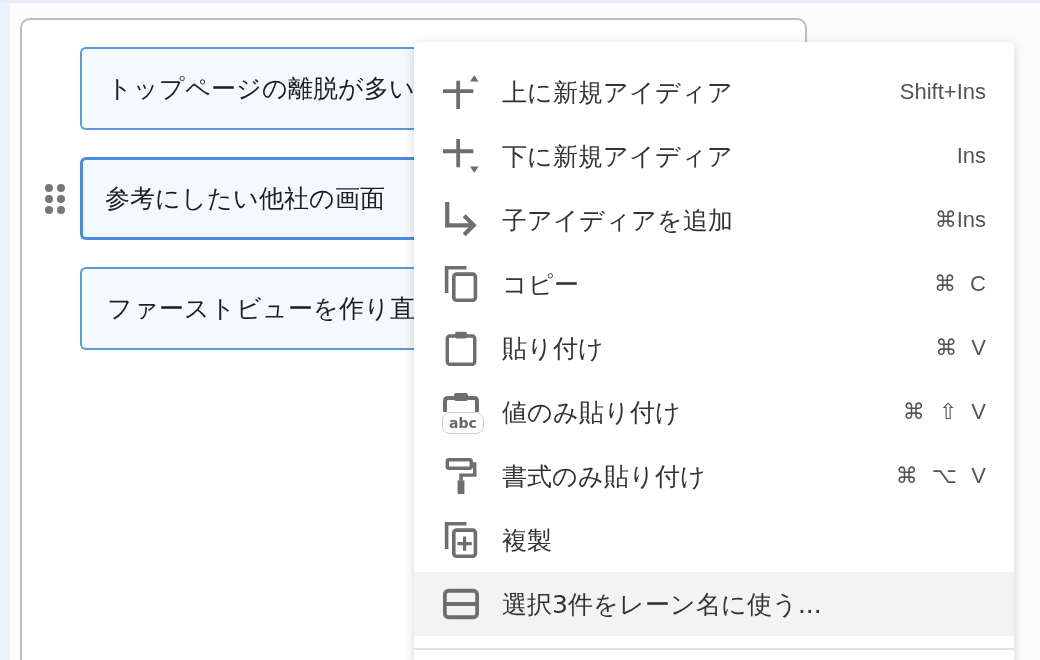 Image resolution: width=1040 pixels, height=660 pixels. I want to click on menu-item: コピー ⌘ C, so click(714, 284).